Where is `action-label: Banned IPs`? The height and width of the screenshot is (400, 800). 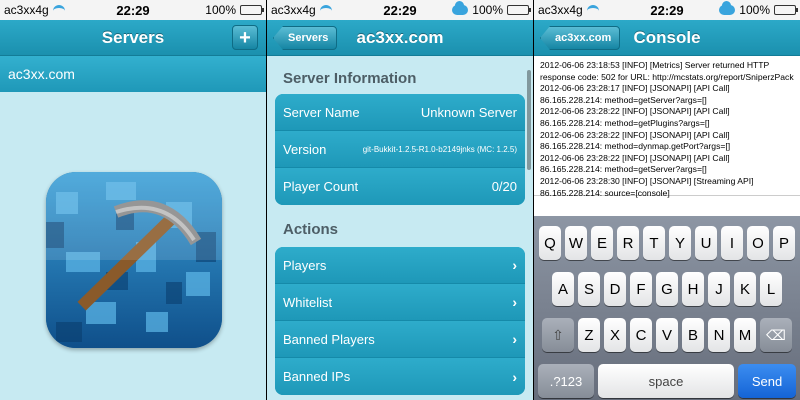
action-label: Banned IPs is located at coordinates (317, 376).